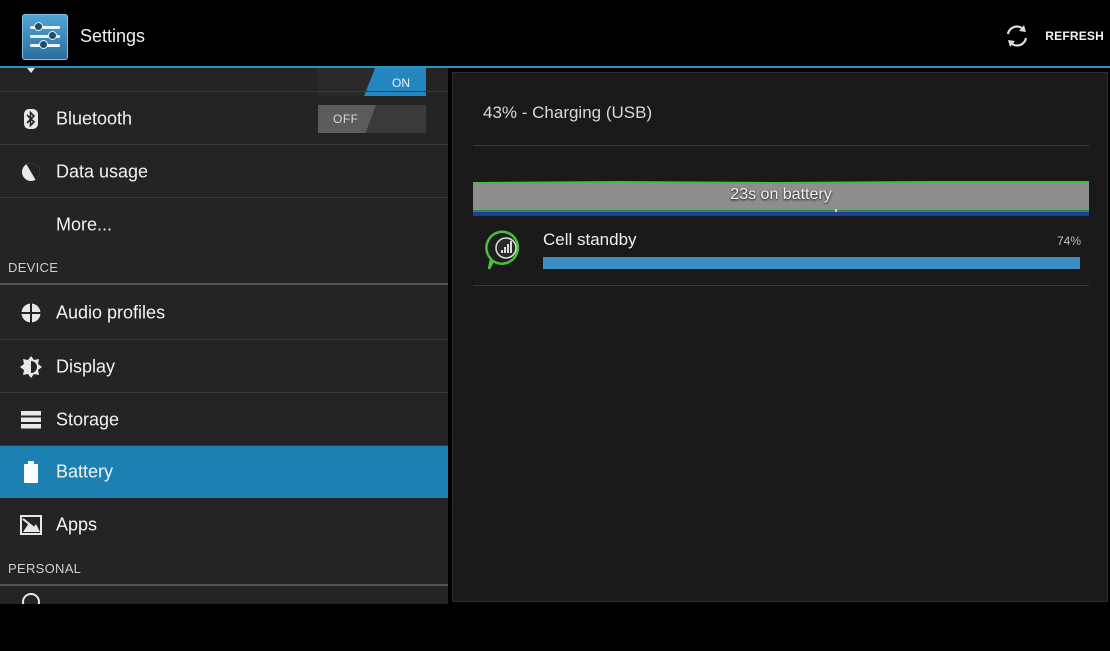 The image size is (1110, 651). What do you see at coordinates (94, 118) in the screenshot?
I see `settings-item-label: Bluetooth` at bounding box center [94, 118].